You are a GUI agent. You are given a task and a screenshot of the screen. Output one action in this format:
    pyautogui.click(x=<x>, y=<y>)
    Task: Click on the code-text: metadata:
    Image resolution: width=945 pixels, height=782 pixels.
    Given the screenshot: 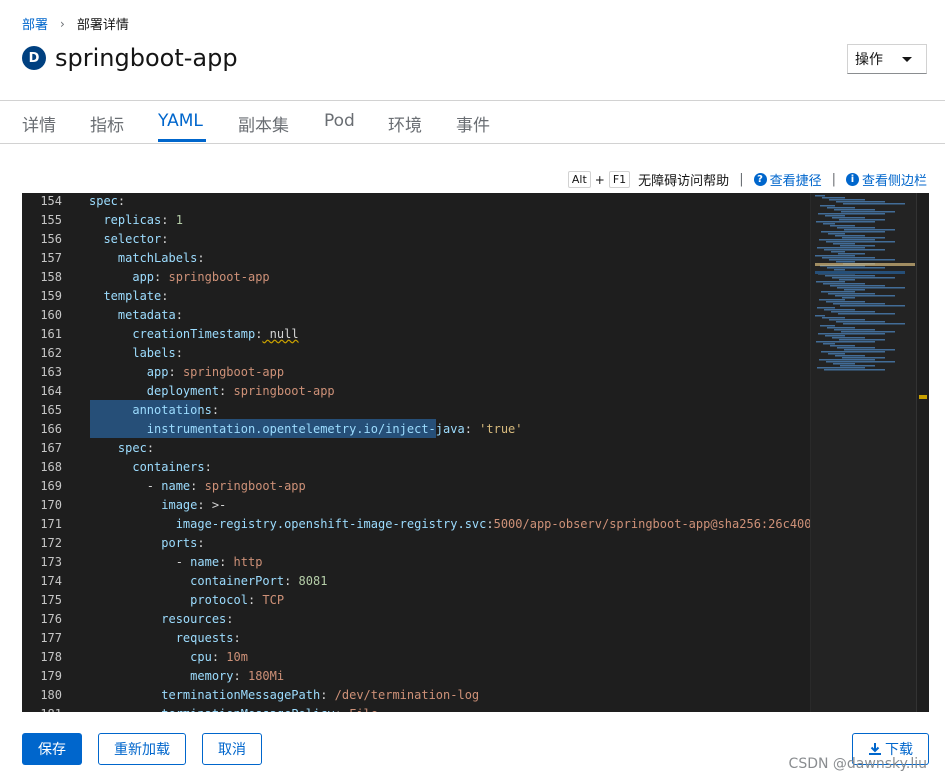 What is the action you would take?
    pyautogui.click(x=150, y=315)
    